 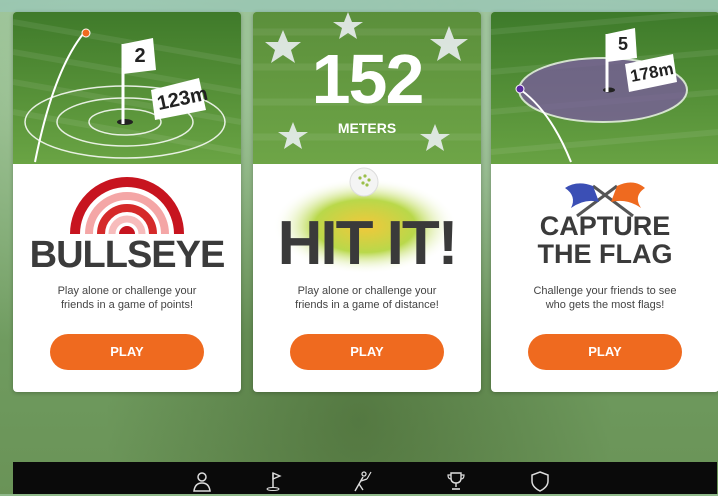 I want to click on hole-number: 2, so click(x=140, y=56).